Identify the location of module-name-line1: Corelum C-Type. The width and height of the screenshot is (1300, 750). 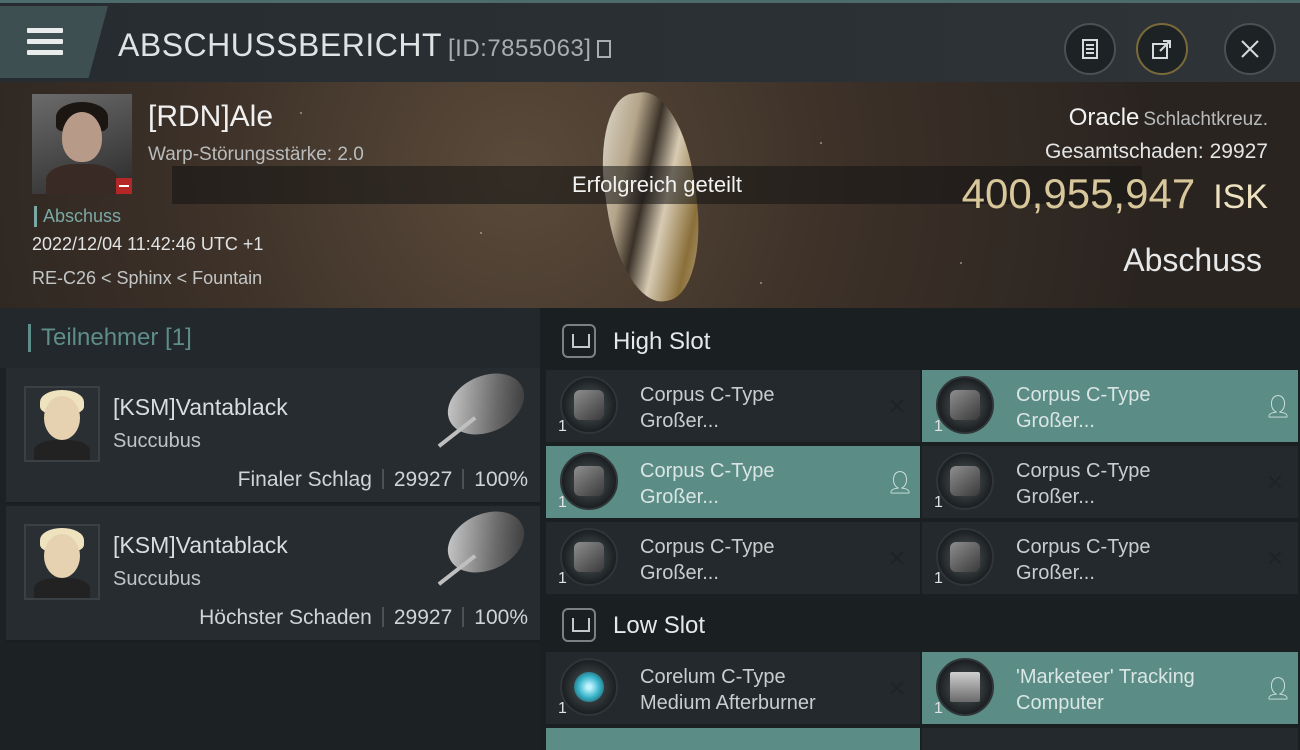
(713, 677).